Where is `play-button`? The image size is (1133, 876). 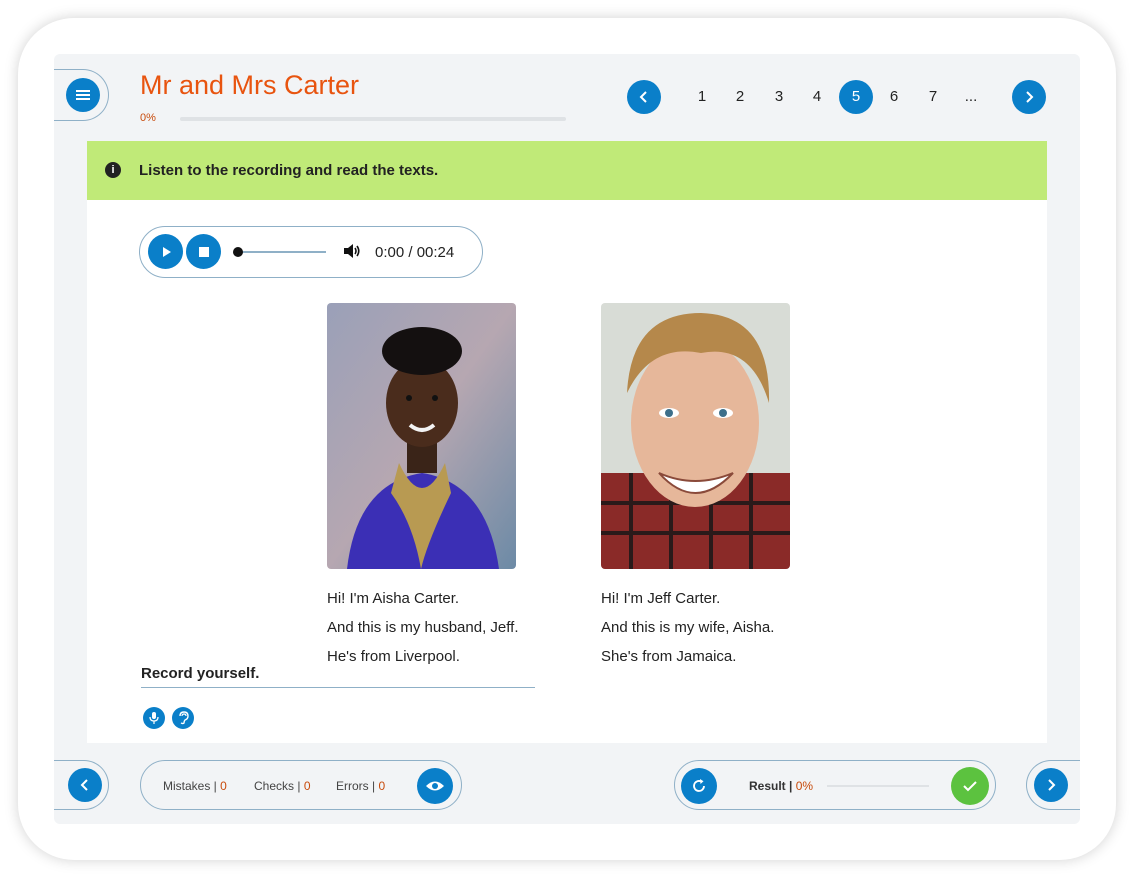 play-button is located at coordinates (165, 251).